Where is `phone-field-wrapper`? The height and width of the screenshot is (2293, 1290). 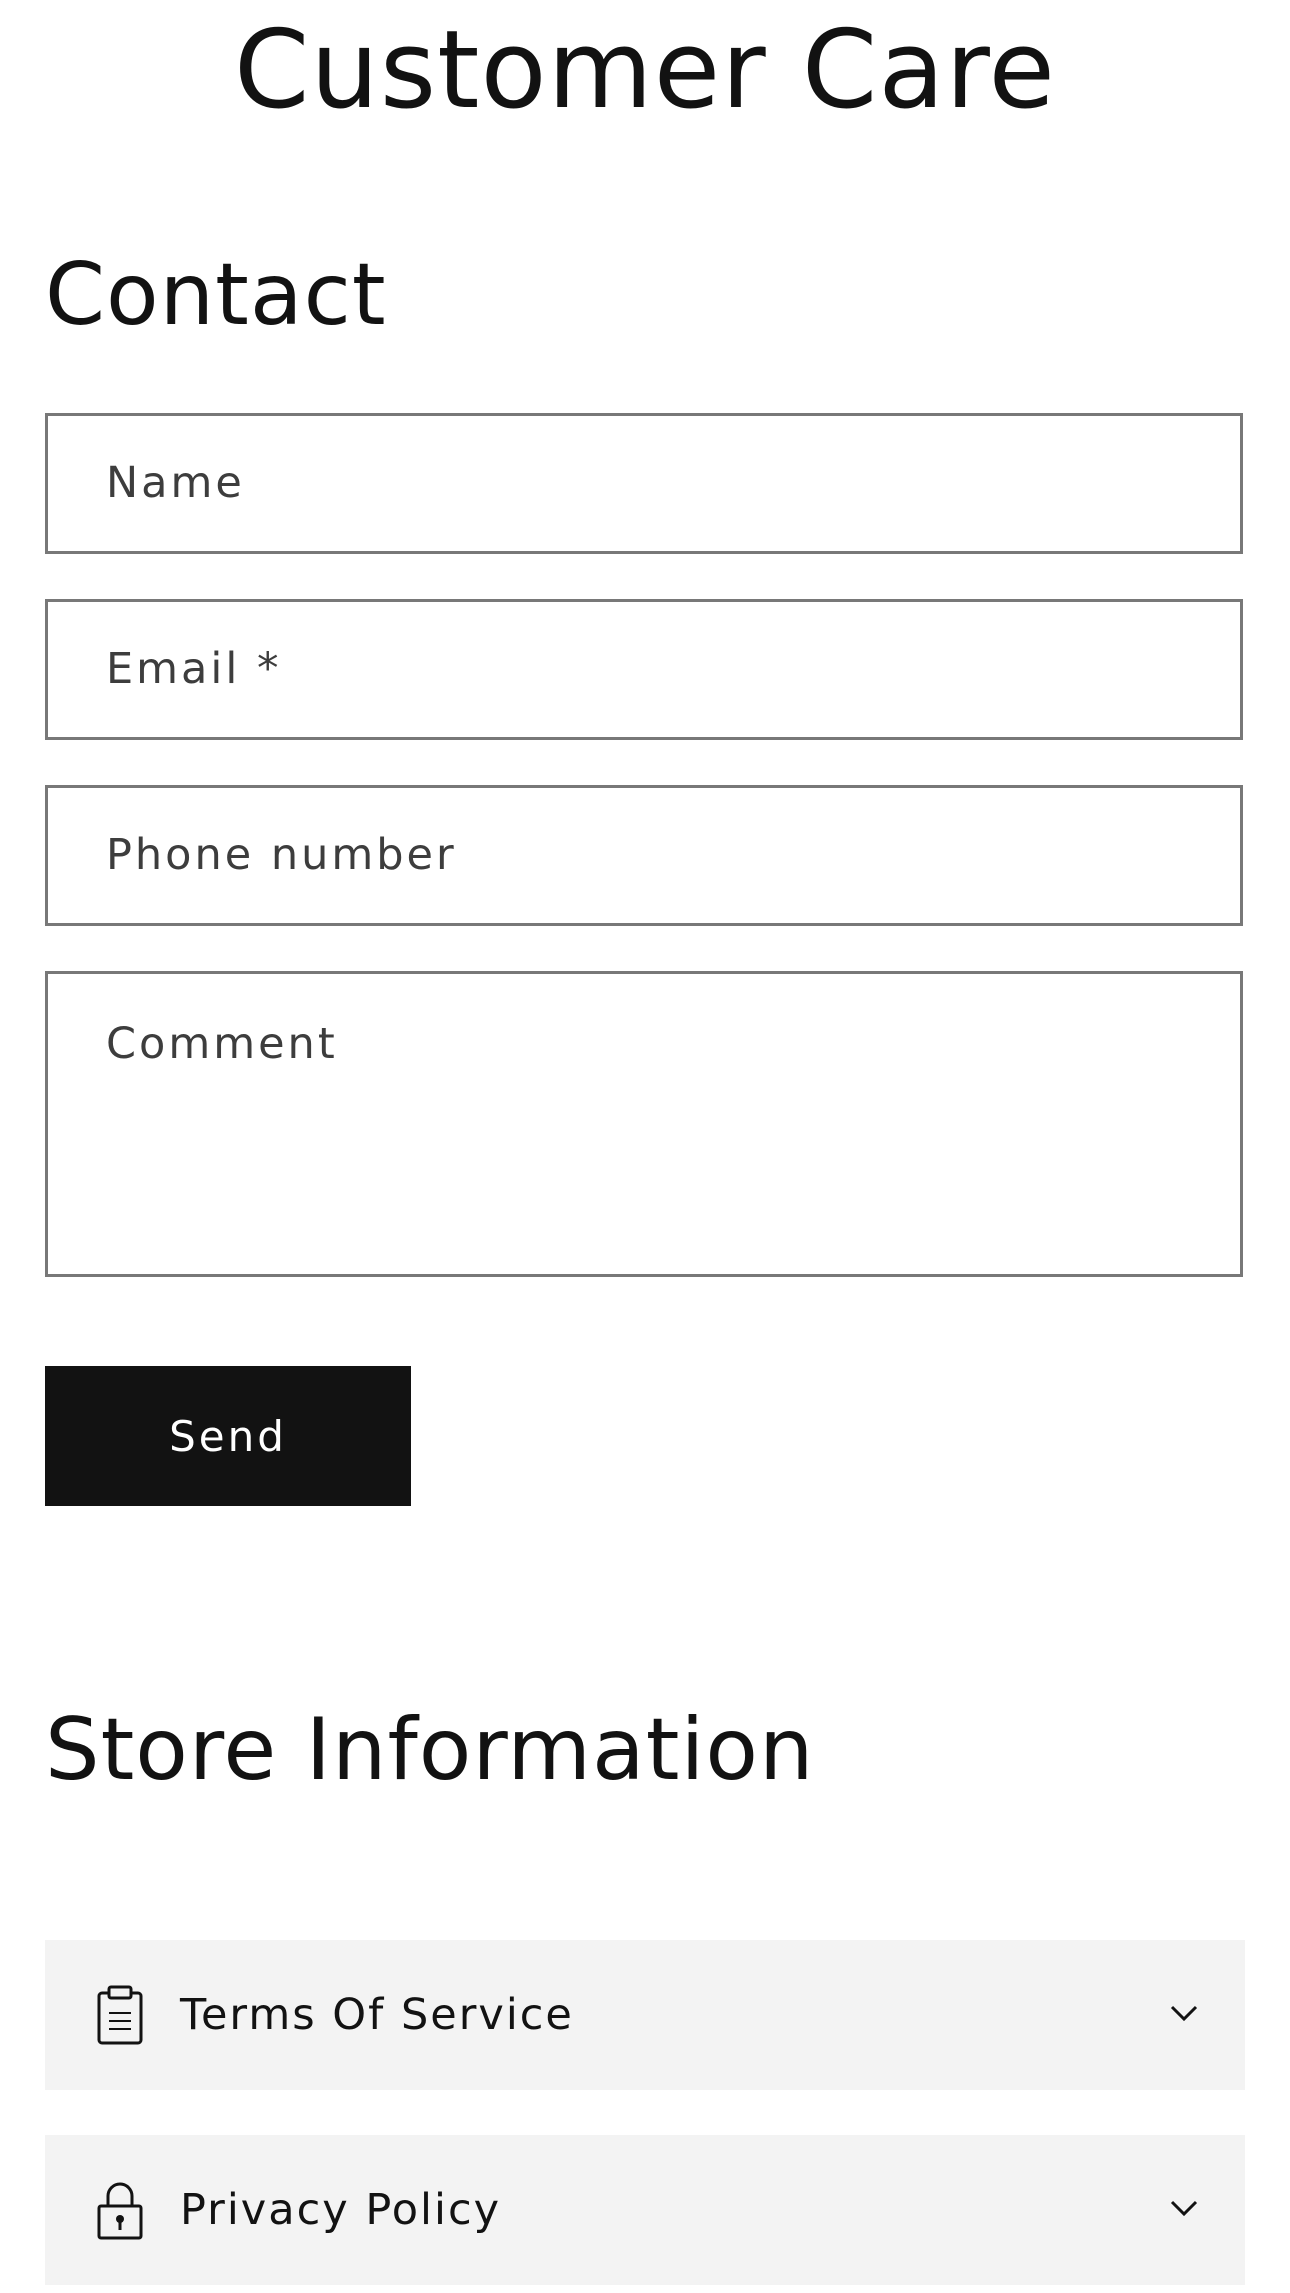
phone-field-wrapper is located at coordinates (644, 855).